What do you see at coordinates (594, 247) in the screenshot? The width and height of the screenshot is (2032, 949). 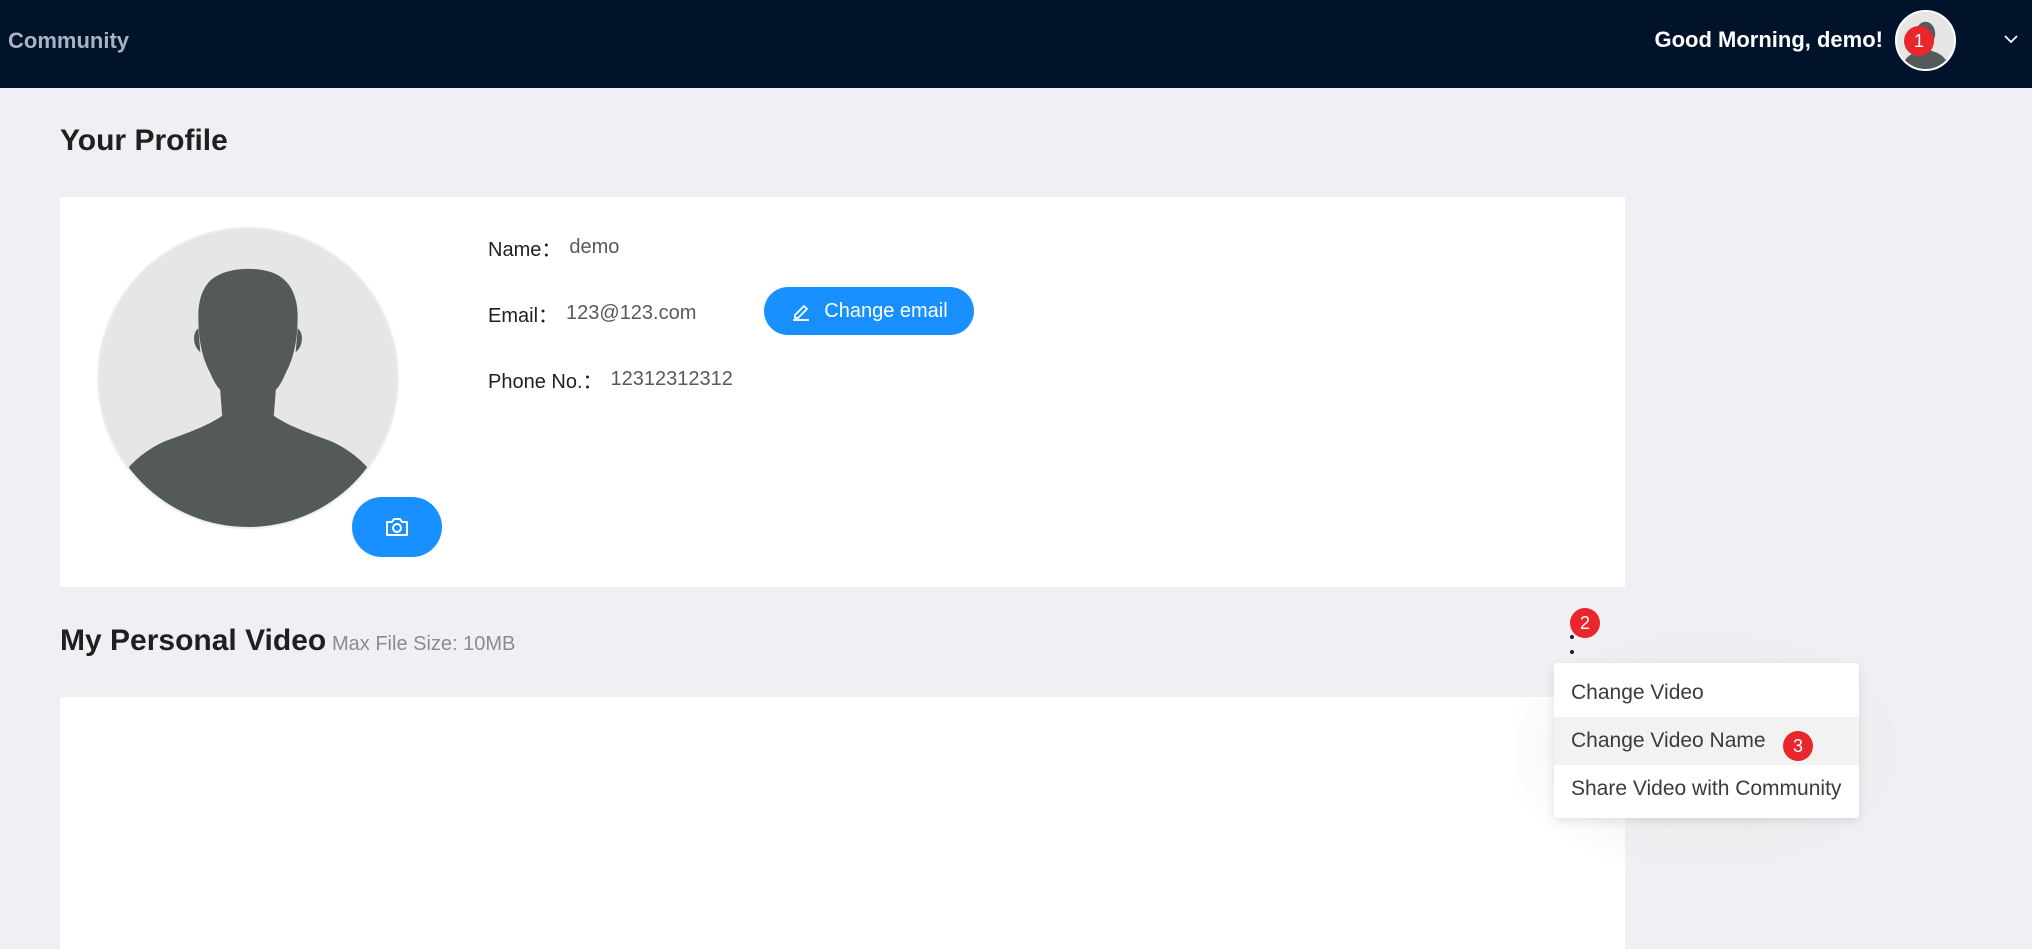 I see `name-value: demo` at bounding box center [594, 247].